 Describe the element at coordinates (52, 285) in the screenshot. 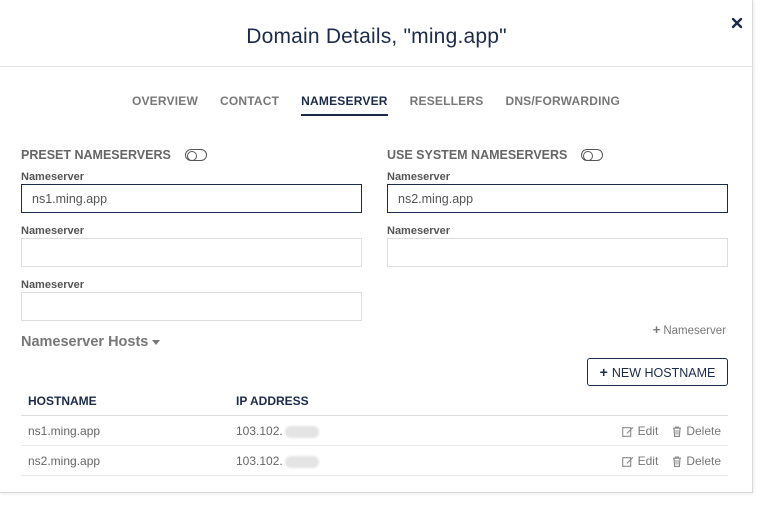

I see `nameserver-5-label: Nameserver` at that location.